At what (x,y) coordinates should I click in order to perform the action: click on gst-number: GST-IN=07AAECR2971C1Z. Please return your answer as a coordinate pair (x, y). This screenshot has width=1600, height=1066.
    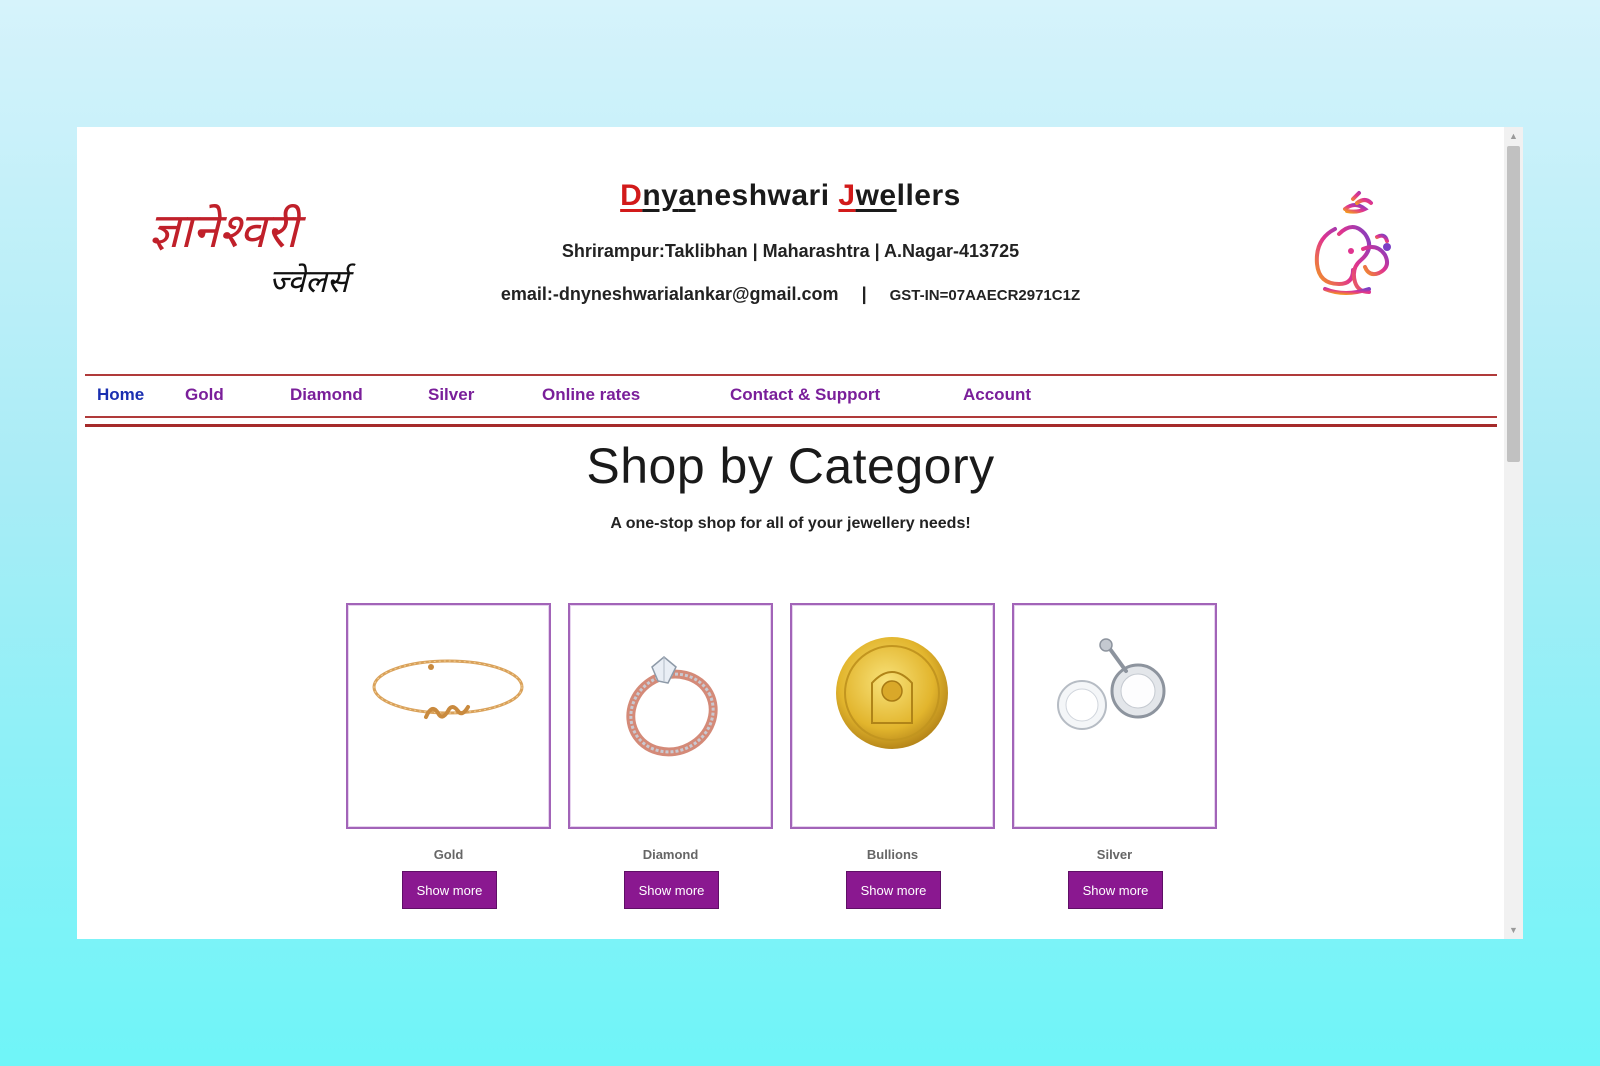
    Looking at the image, I should click on (985, 295).